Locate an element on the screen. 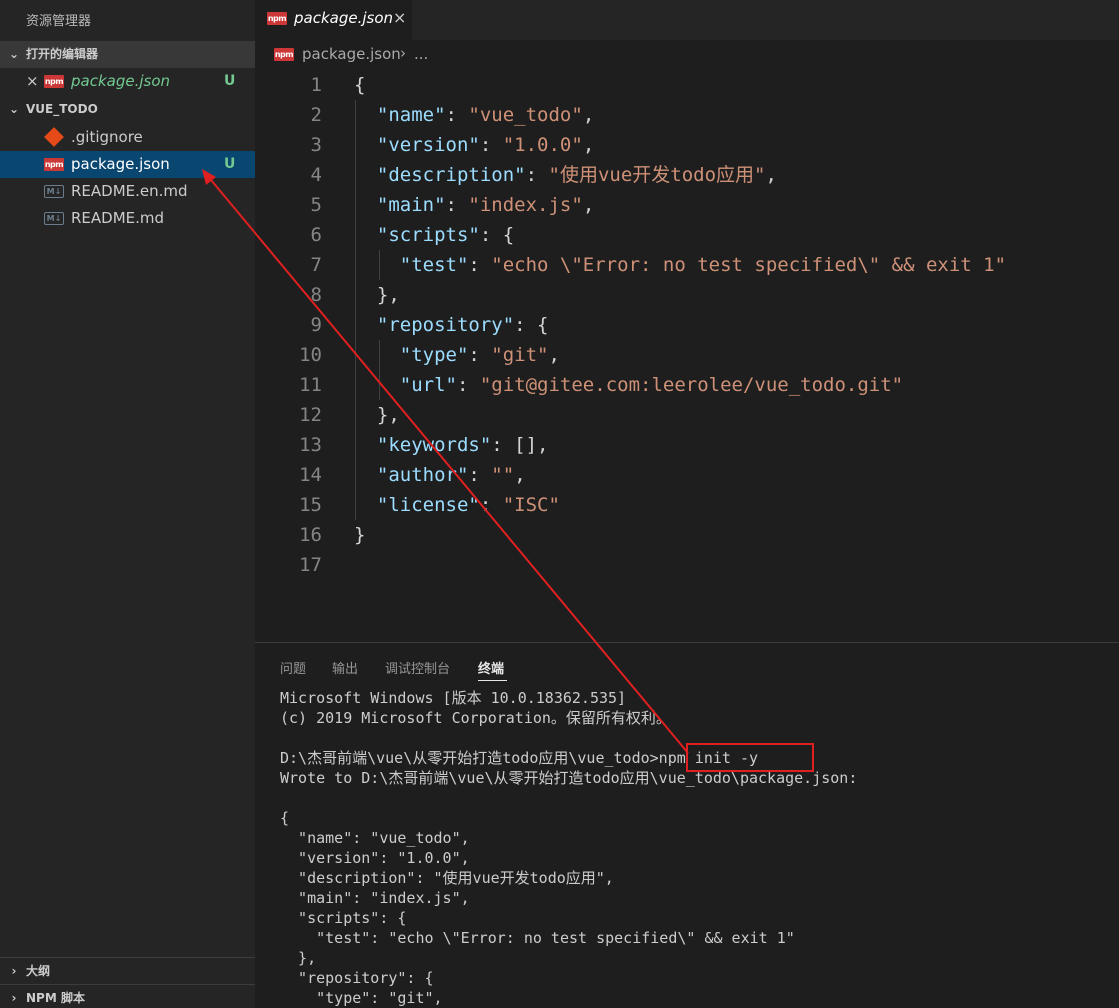  code-line: "author": "", is located at coordinates (440, 475).